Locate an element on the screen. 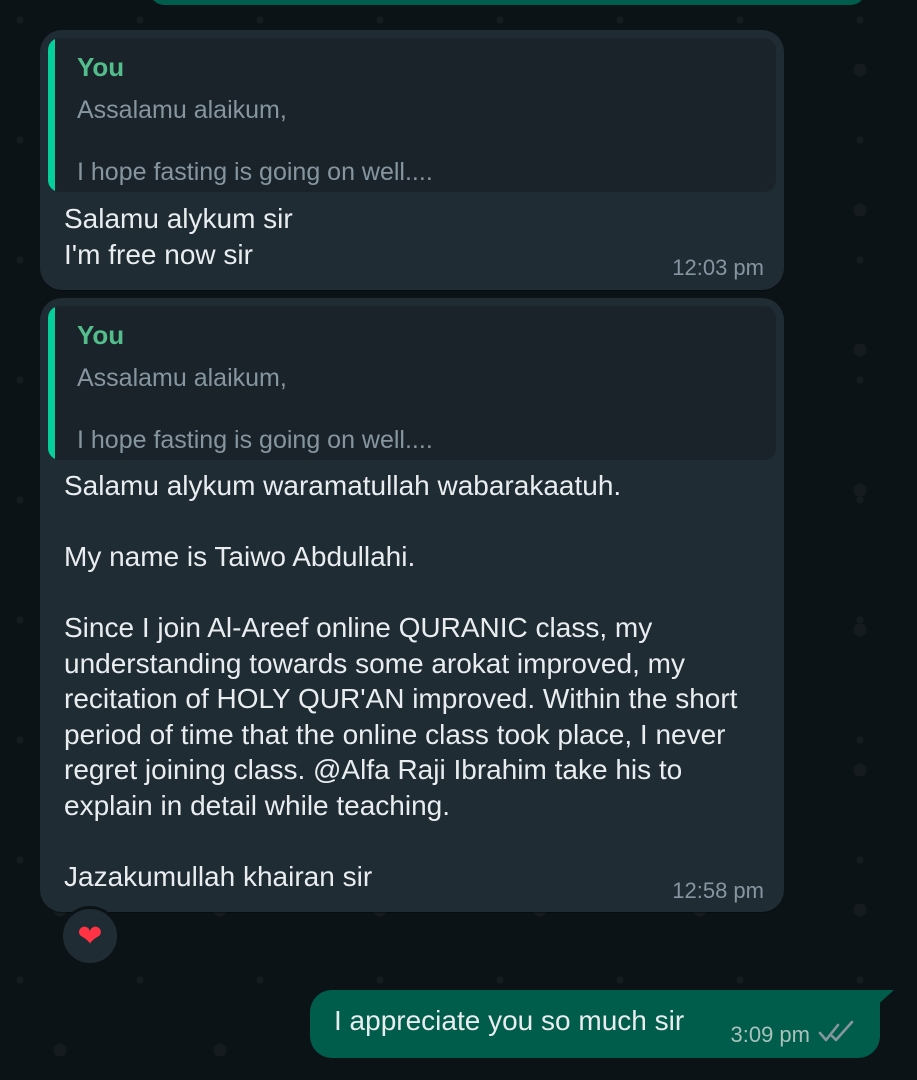  previous-outgoing-message-edge is located at coordinates (507, 2).